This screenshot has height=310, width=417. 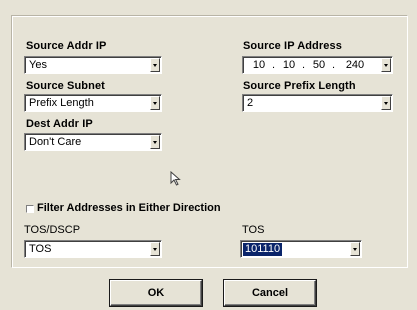 What do you see at coordinates (175, 178) in the screenshot?
I see `mouse-pointer-icon` at bounding box center [175, 178].